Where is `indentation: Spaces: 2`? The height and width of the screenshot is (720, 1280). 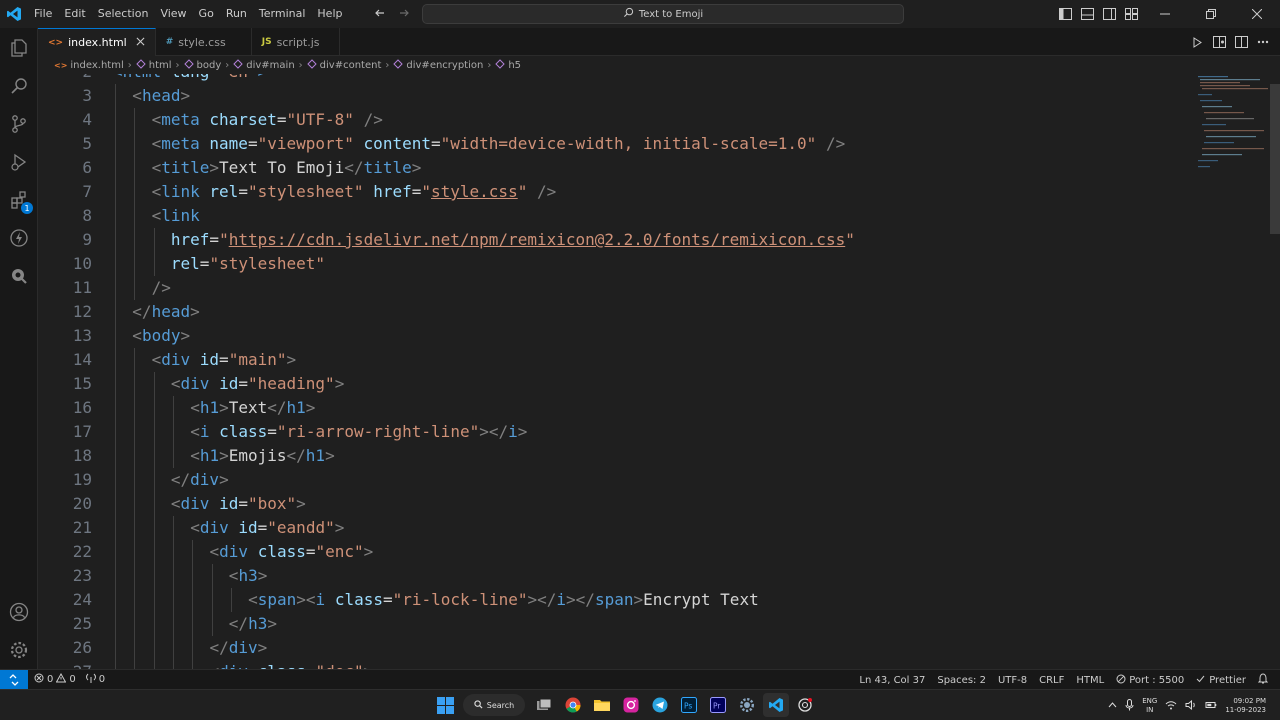
indentation: Spaces: 2 is located at coordinates (961, 680).